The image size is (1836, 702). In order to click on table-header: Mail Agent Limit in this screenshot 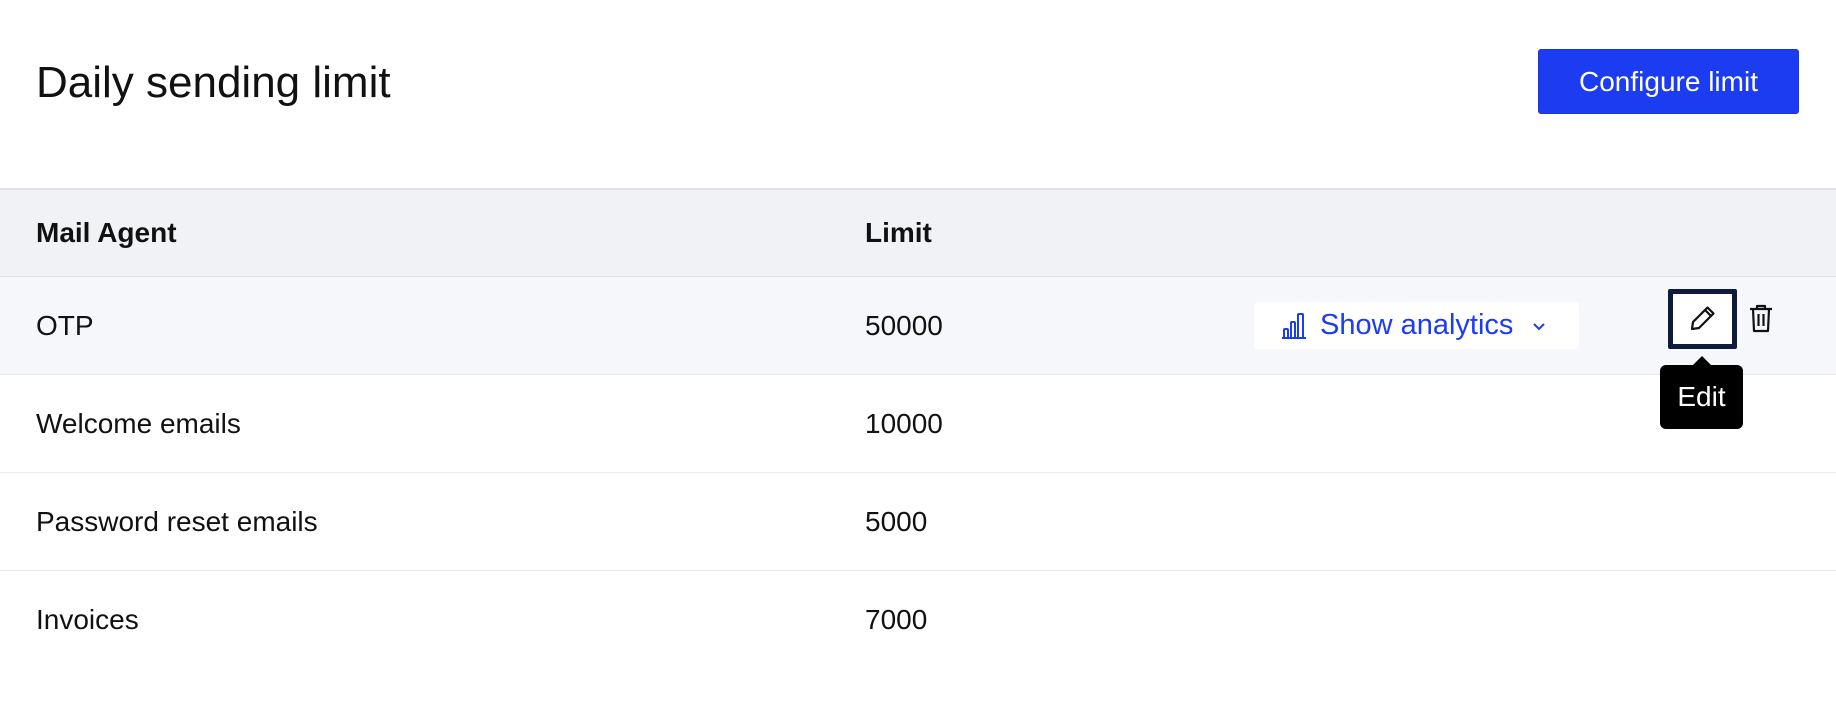, I will do `click(918, 232)`.